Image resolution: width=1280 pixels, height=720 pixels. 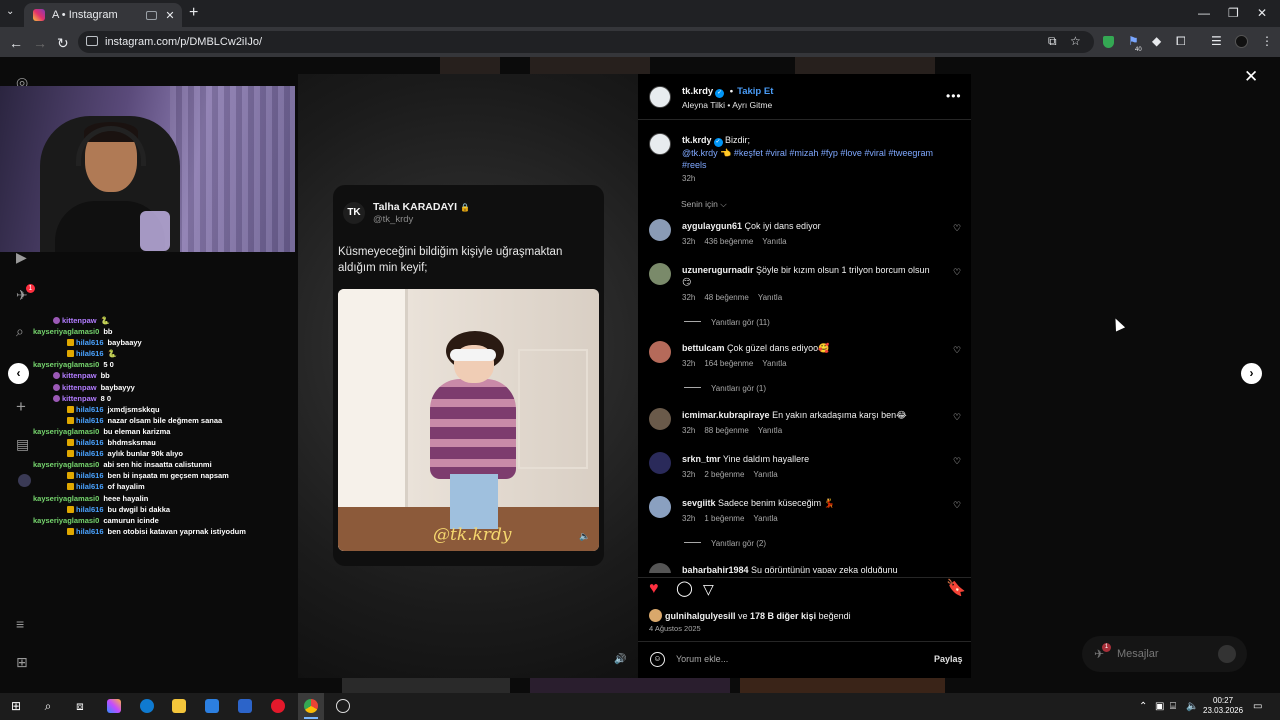 What do you see at coordinates (704, 204) in the screenshot?
I see `comment-sort-dropdown: Senin için ⌵` at bounding box center [704, 204].